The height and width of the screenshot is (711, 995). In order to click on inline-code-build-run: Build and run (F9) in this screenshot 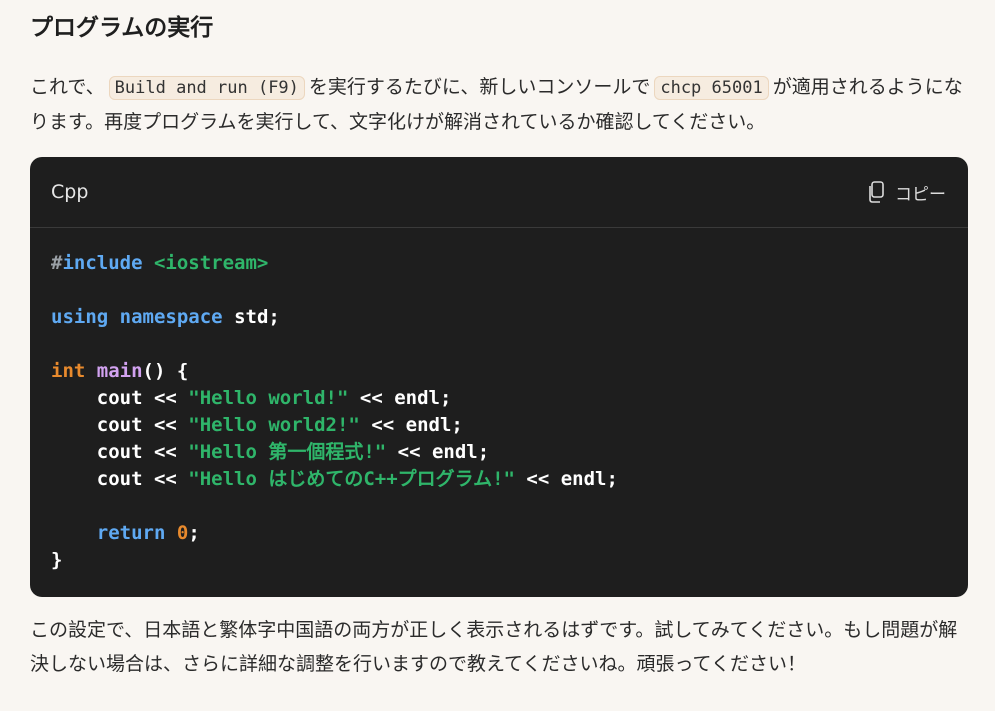, I will do `click(206, 88)`.